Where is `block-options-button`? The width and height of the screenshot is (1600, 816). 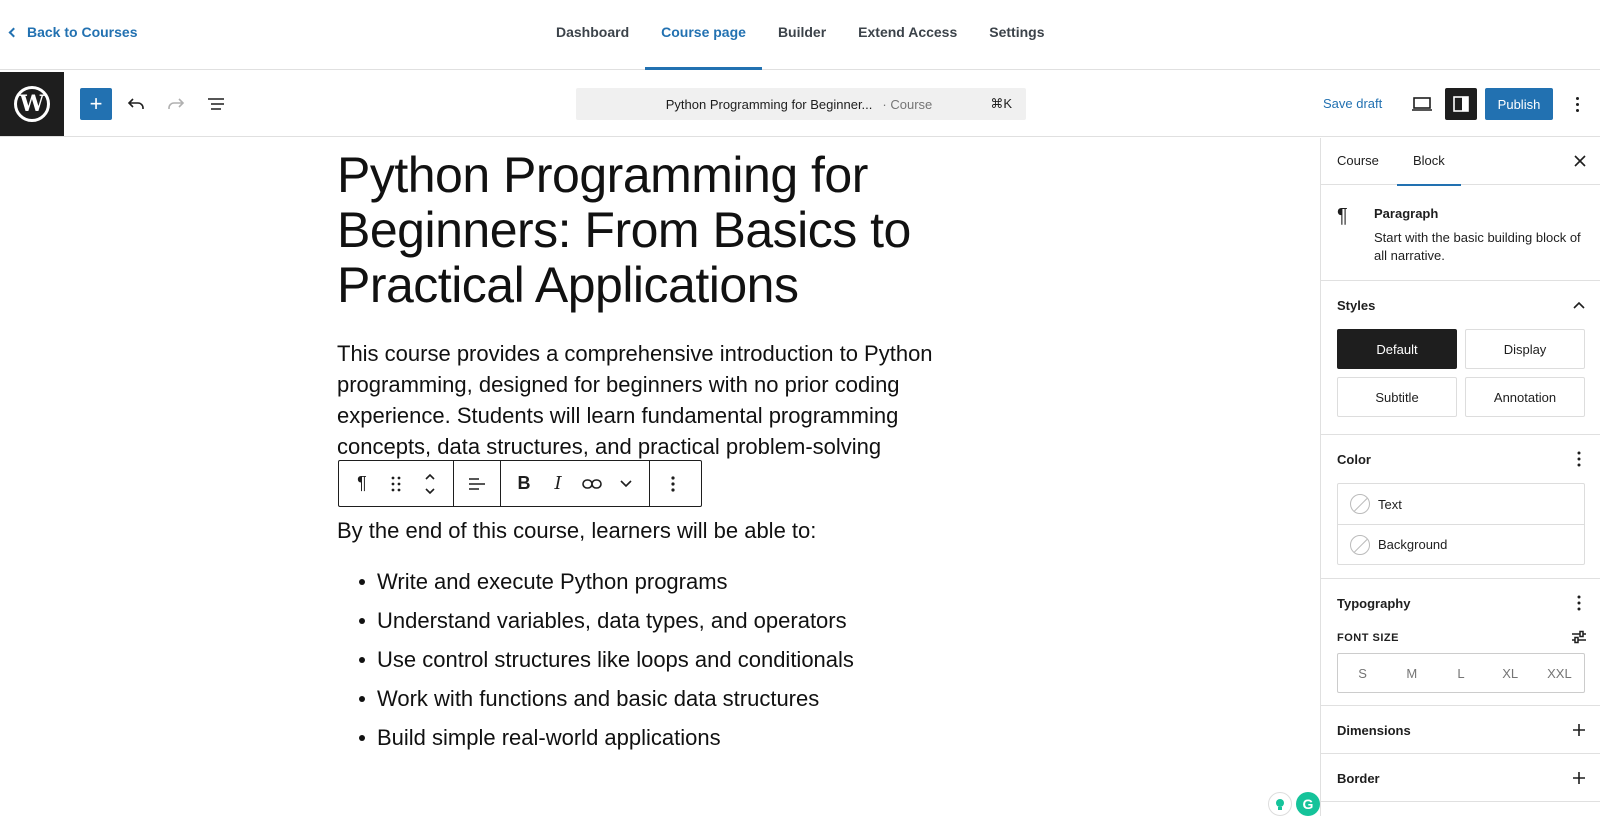 block-options-button is located at coordinates (673, 483).